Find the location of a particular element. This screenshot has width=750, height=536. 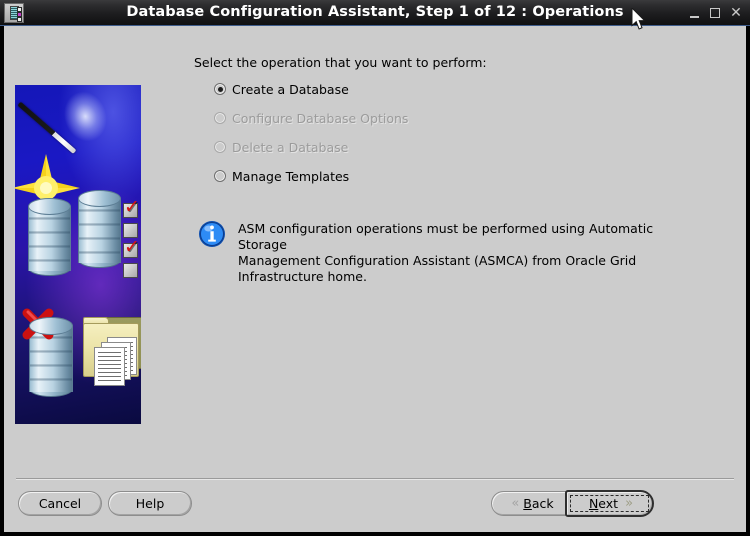

maximize-icon is located at coordinates (715, 13).